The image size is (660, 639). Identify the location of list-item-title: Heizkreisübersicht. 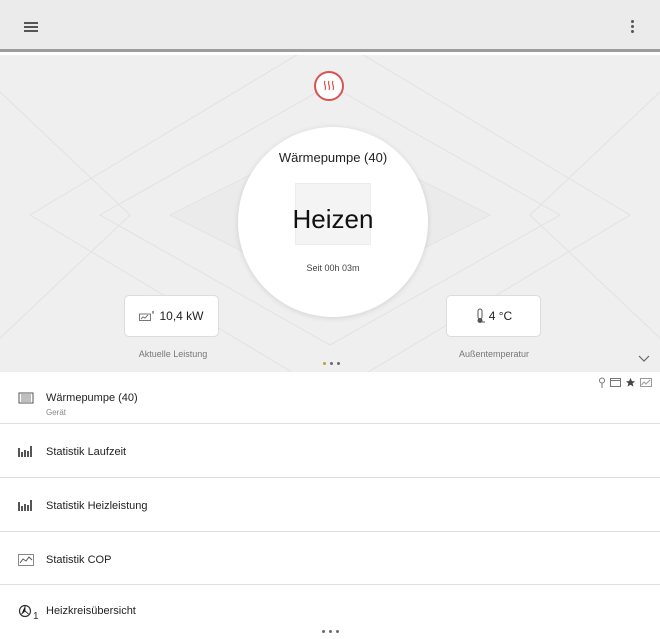
(91, 611).